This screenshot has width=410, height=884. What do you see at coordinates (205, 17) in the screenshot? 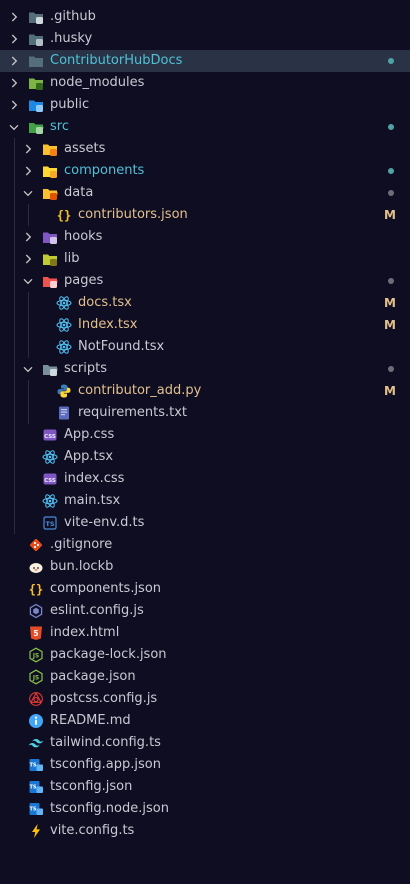
I see `folder-github: .github` at bounding box center [205, 17].